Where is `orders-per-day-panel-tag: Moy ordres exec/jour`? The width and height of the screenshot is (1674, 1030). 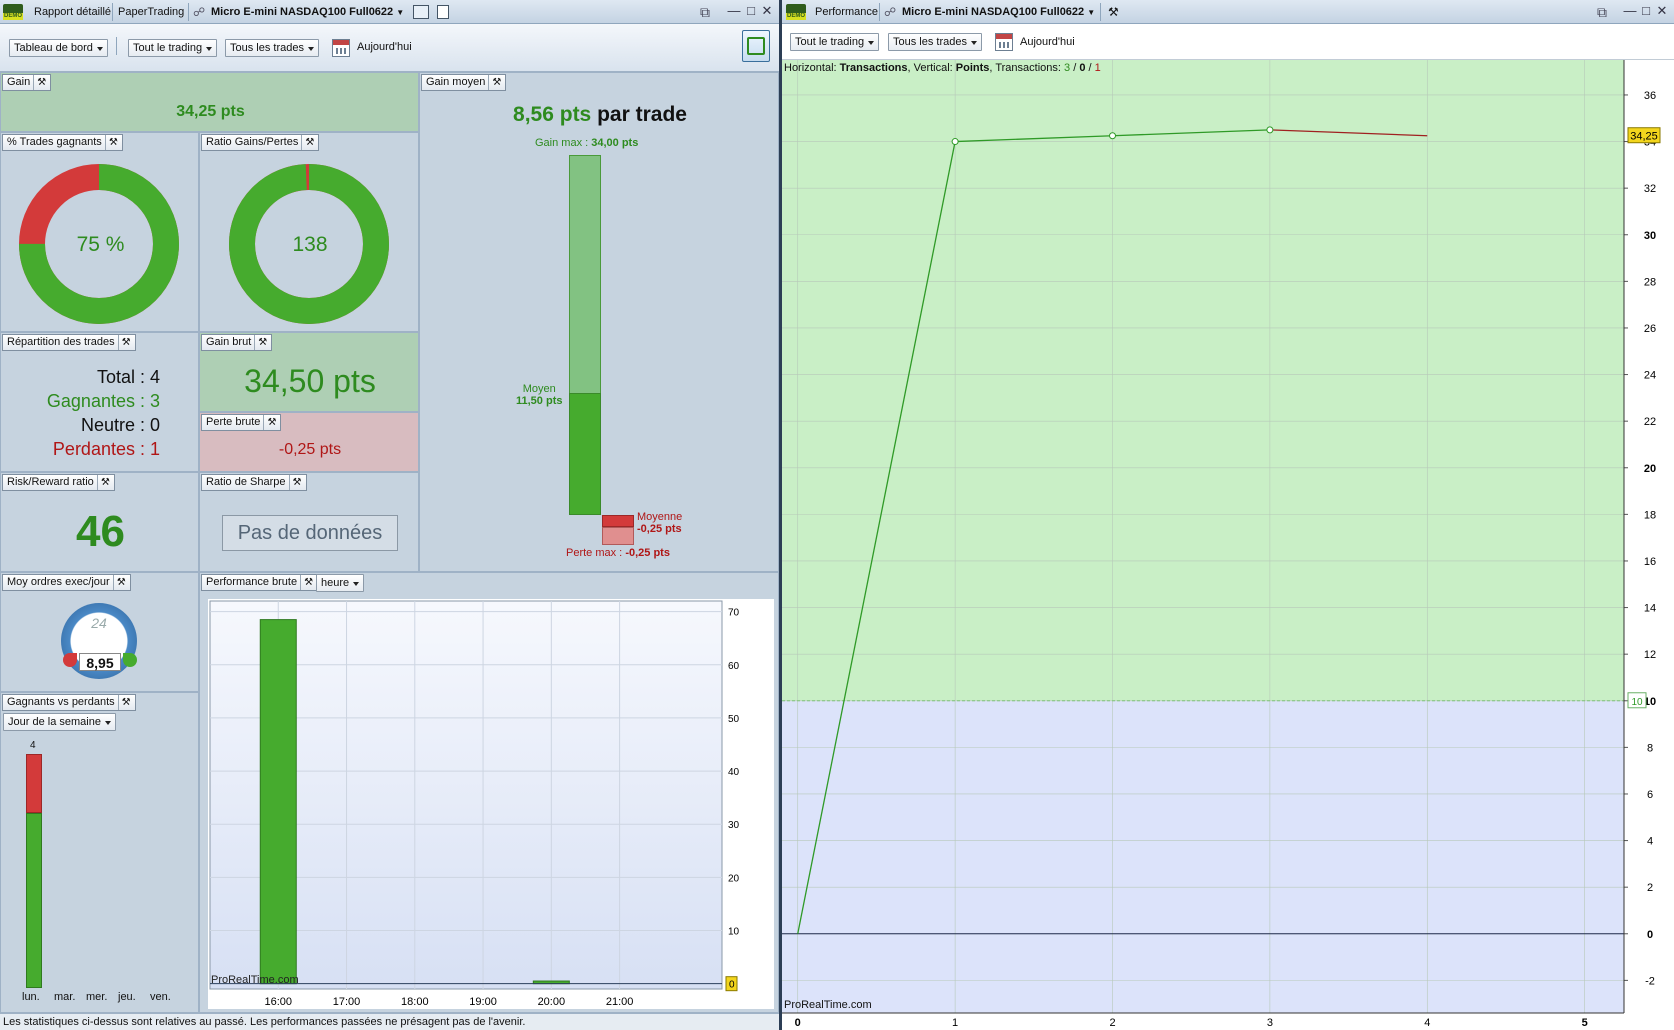
orders-per-day-panel-tag: Moy ordres exec/jour is located at coordinates (66, 582).